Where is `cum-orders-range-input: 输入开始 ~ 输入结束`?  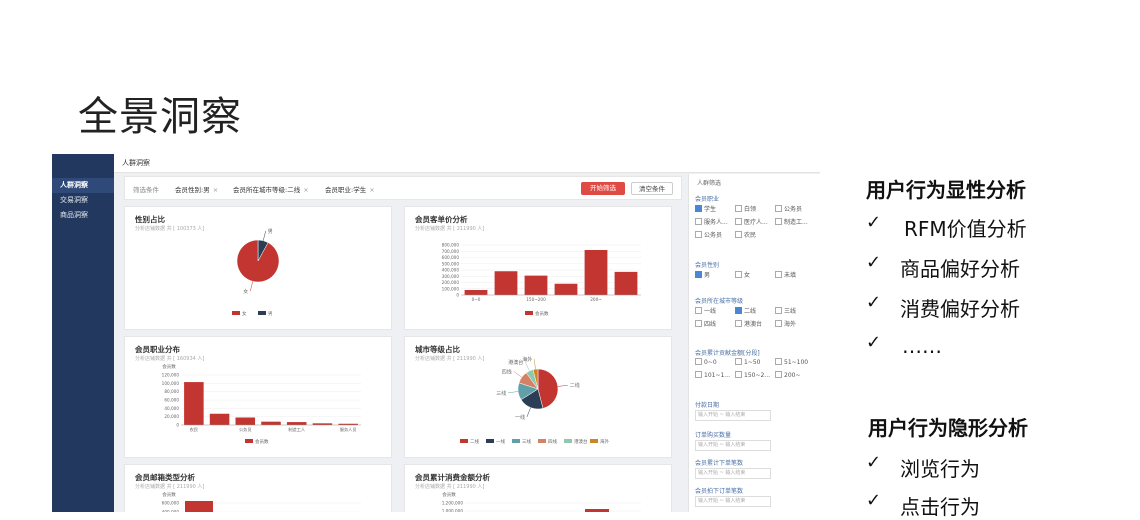
cum-orders-range-input: 输入开始 ~ 输入结束 is located at coordinates (733, 473).